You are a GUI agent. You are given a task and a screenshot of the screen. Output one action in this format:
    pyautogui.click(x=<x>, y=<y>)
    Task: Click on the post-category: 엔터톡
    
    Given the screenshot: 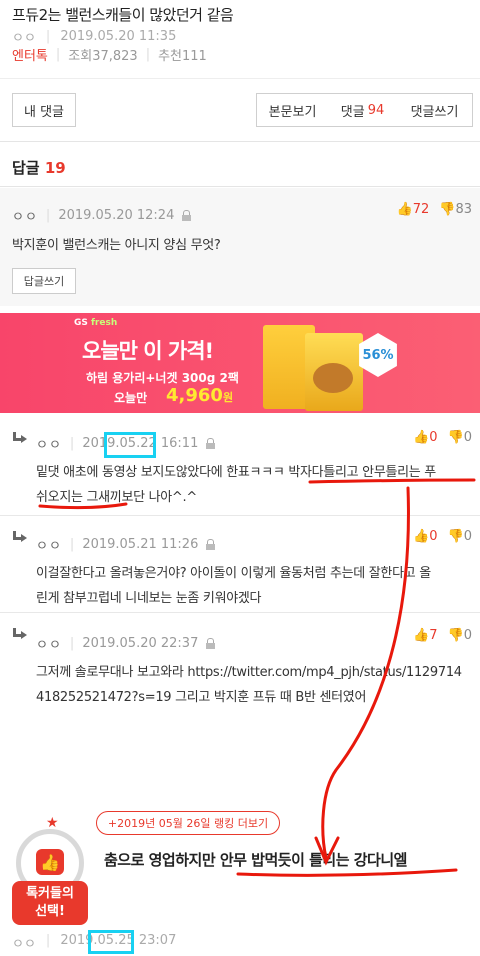 What is the action you would take?
    pyautogui.click(x=30, y=54)
    